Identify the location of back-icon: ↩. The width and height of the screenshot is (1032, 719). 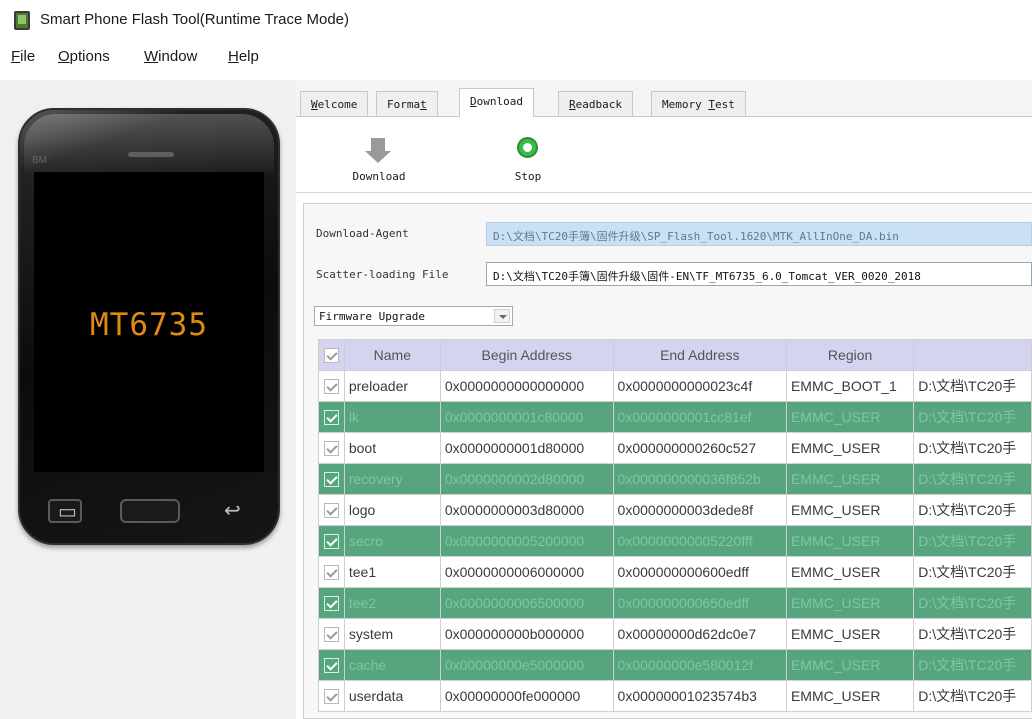
(232, 511).